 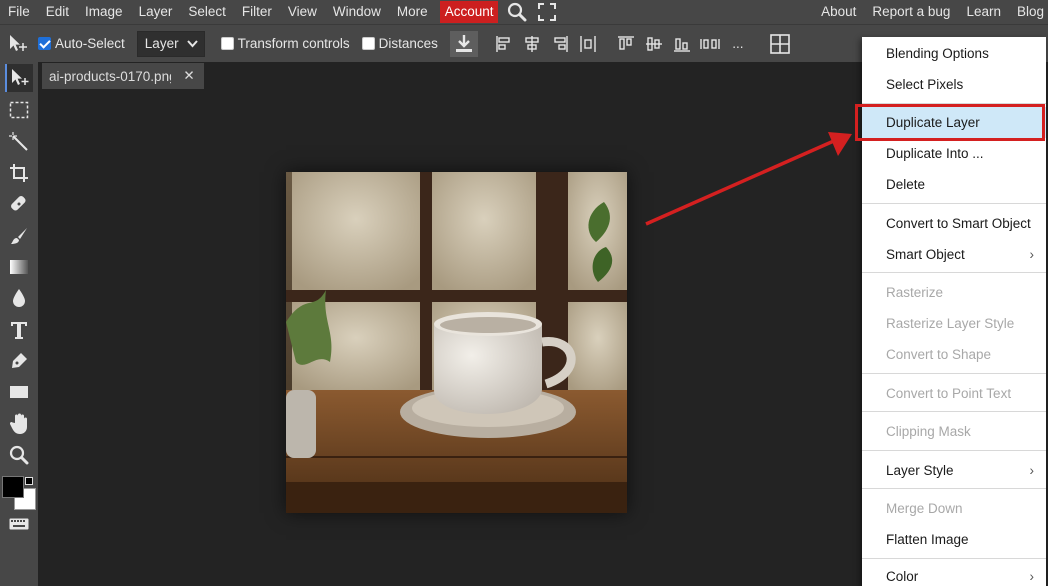 What do you see at coordinates (954, 223) in the screenshot?
I see `menu-item-convert-smart-object: Convert to Smart Object` at bounding box center [954, 223].